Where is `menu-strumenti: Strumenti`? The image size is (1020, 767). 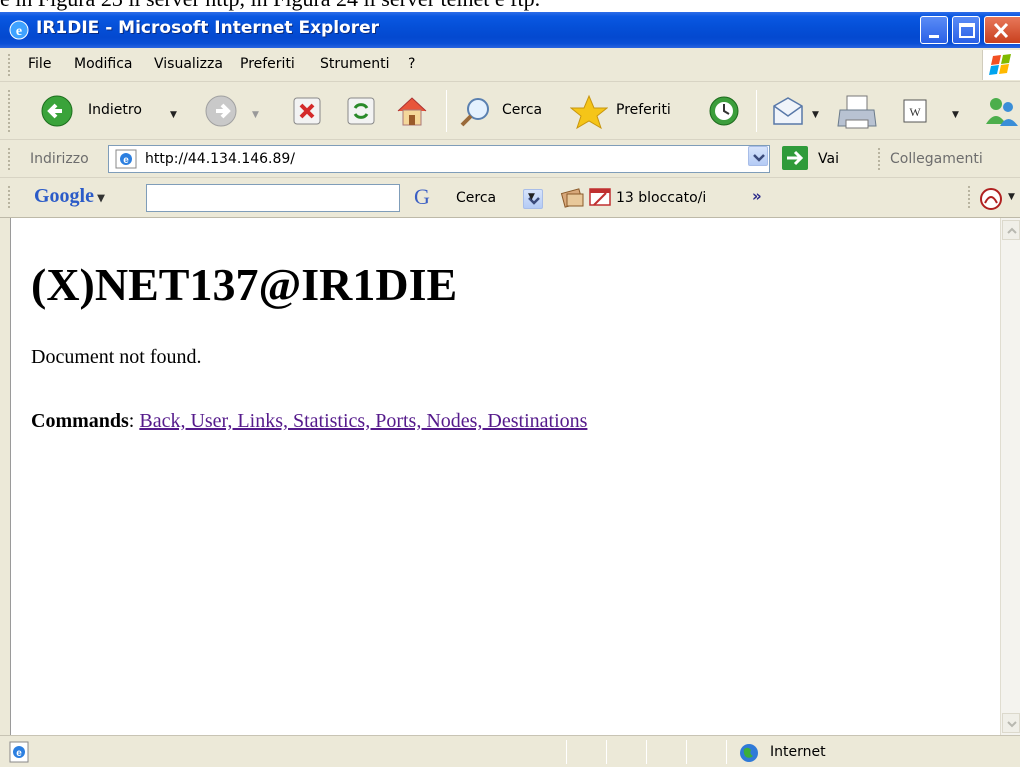 menu-strumenti: Strumenti is located at coordinates (355, 64).